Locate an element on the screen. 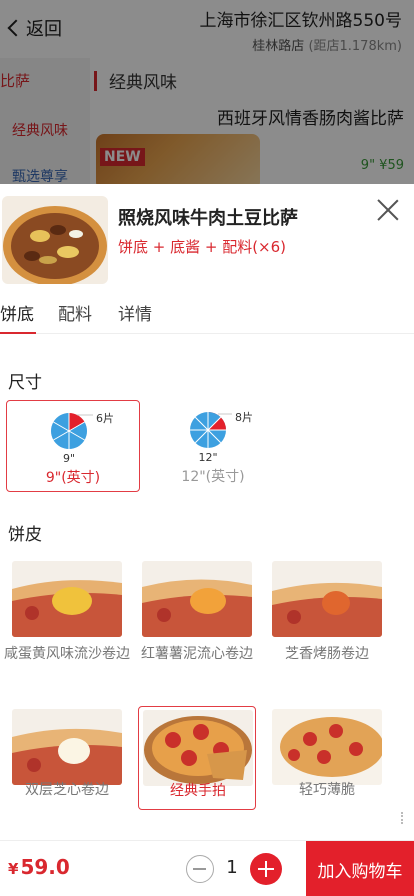 This screenshot has height=896, width=414. size-label: 12"(英寸) is located at coordinates (213, 477).